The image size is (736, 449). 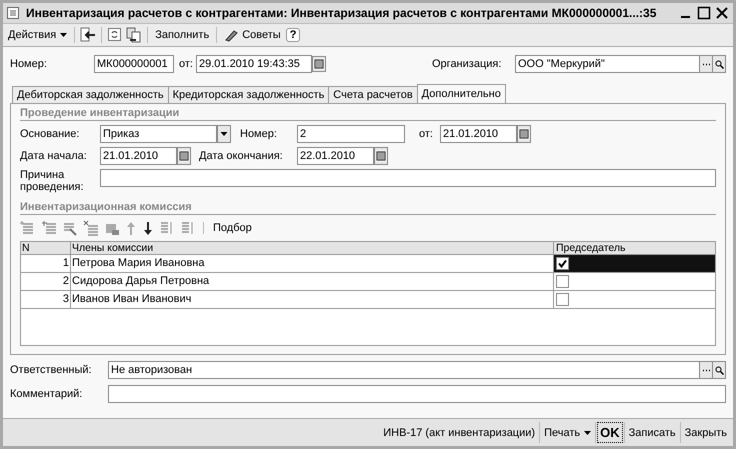 What do you see at coordinates (335, 156) in the screenshot?
I see `end-date-field: 22.01.2010` at bounding box center [335, 156].